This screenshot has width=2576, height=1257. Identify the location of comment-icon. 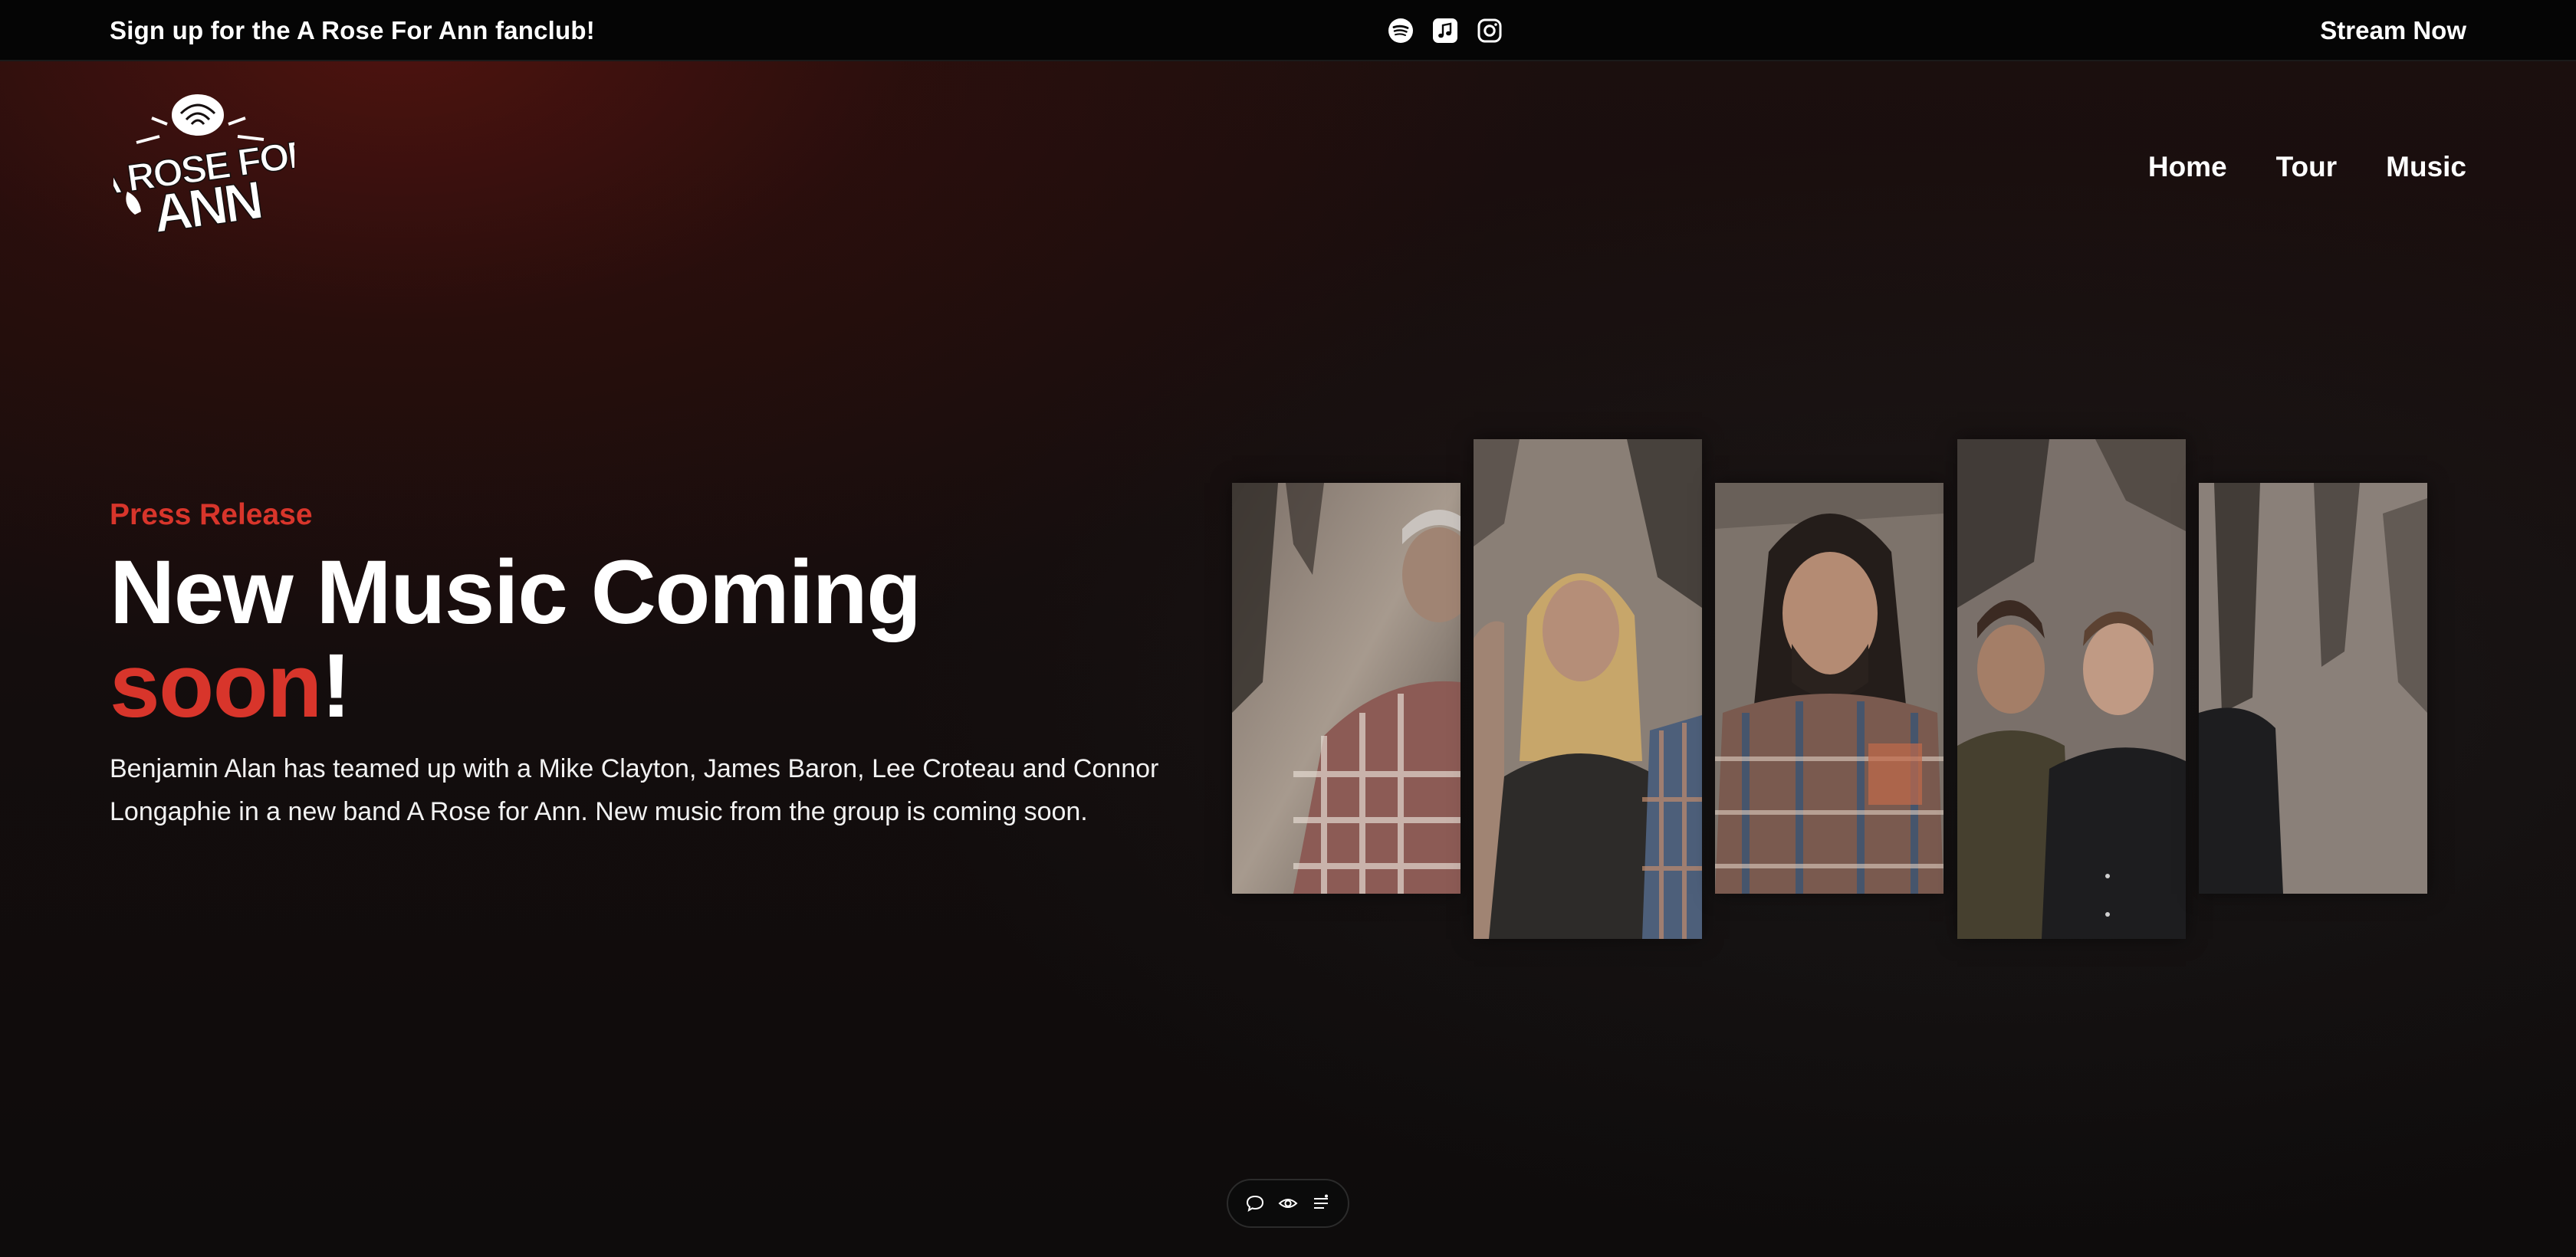
(1255, 1203).